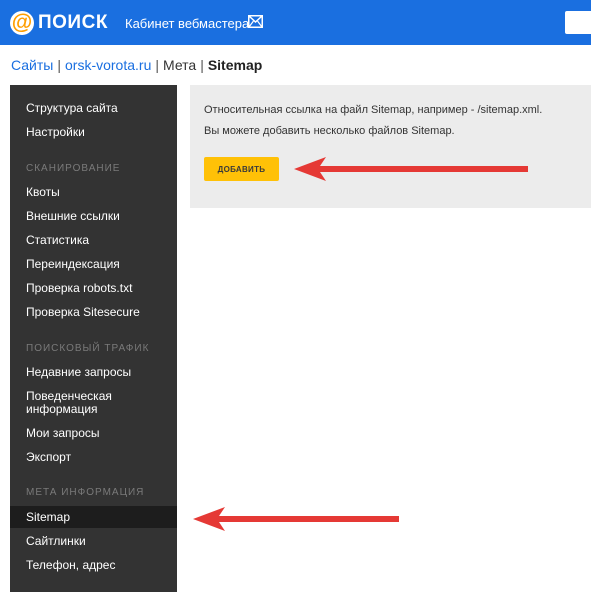  What do you see at coordinates (96, 541) in the screenshot?
I see `sidebar-item-sitelinks: Сайтлинки` at bounding box center [96, 541].